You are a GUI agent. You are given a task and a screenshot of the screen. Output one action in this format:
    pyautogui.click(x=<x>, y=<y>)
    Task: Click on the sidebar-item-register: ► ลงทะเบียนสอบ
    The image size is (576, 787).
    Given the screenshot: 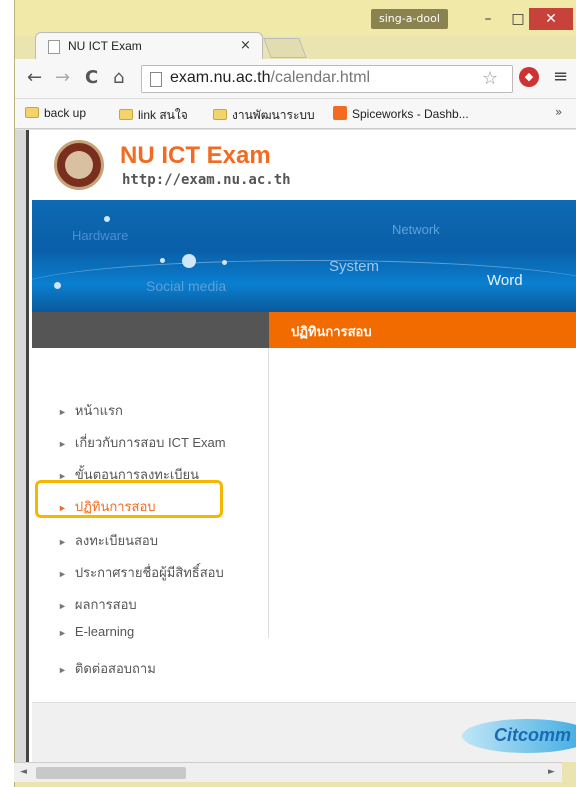 What is the action you would take?
    pyautogui.click(x=108, y=540)
    